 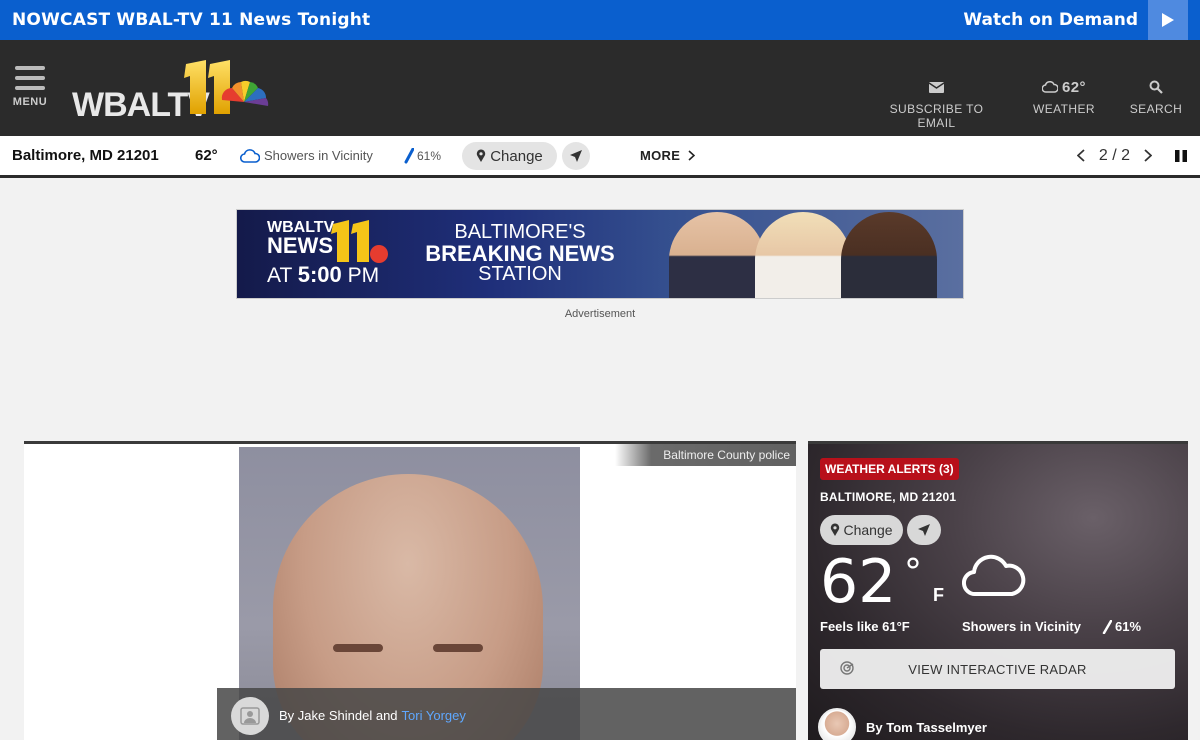 What do you see at coordinates (85, 155) in the screenshot?
I see `strip-location: Baltimore, MD 21201` at bounding box center [85, 155].